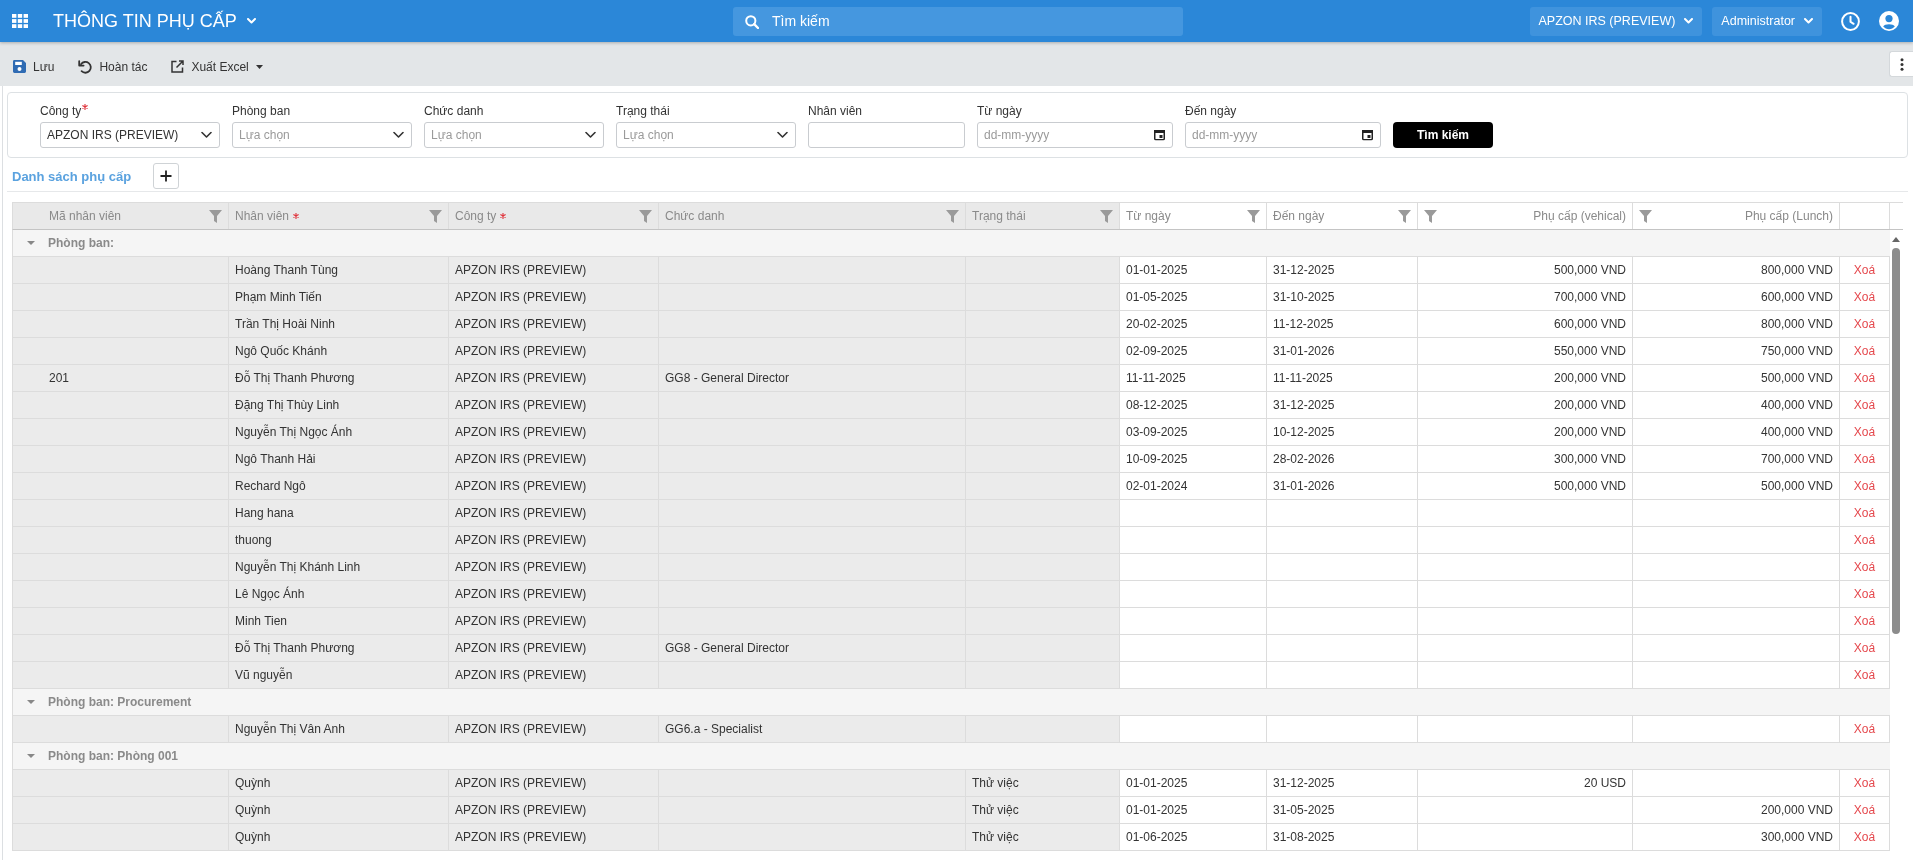 The height and width of the screenshot is (860, 1913). Describe the element at coordinates (1689, 21) in the screenshot. I see `chevron-down-icon` at that location.